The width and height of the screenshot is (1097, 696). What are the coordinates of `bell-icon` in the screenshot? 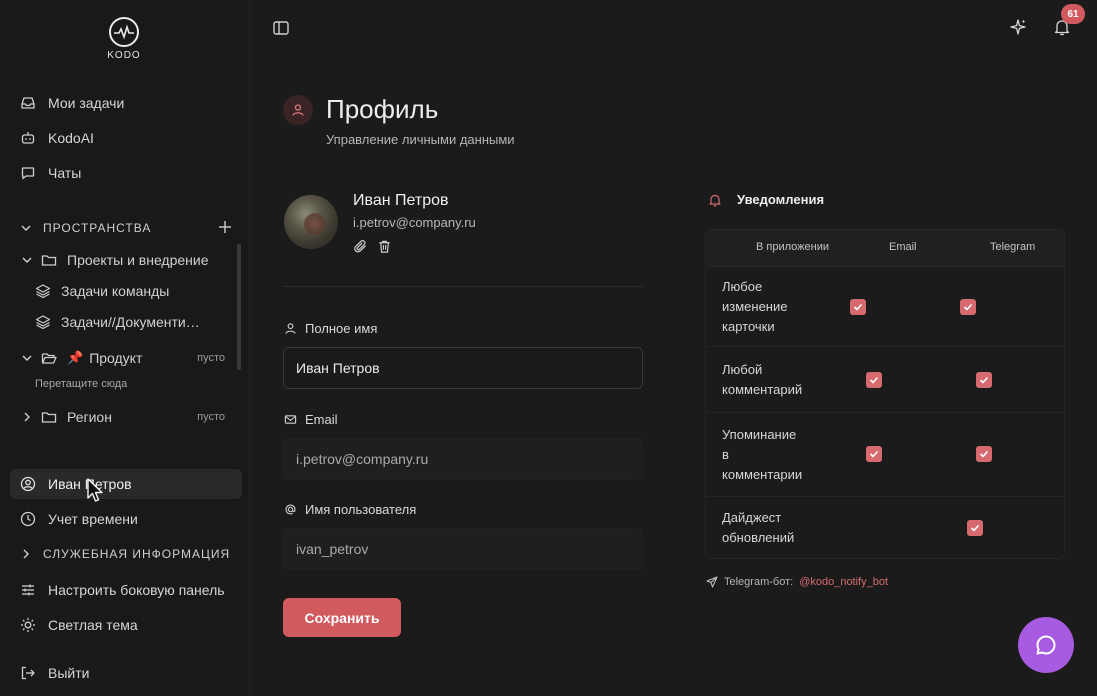 It's located at (715, 200).